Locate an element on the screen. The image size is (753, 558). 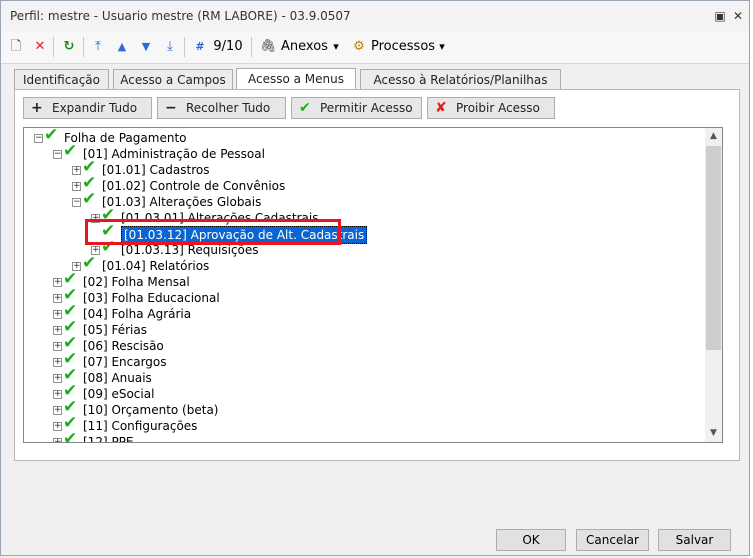
previous-record-icon: ▲ is located at coordinates (122, 47).